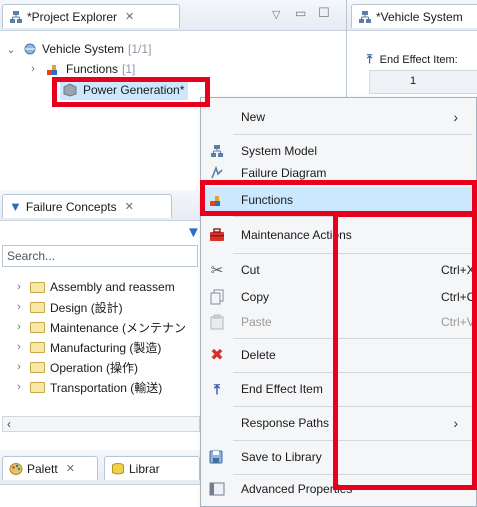 This screenshot has height=507, width=477. I want to click on tab-library: Librar, so click(152, 468).